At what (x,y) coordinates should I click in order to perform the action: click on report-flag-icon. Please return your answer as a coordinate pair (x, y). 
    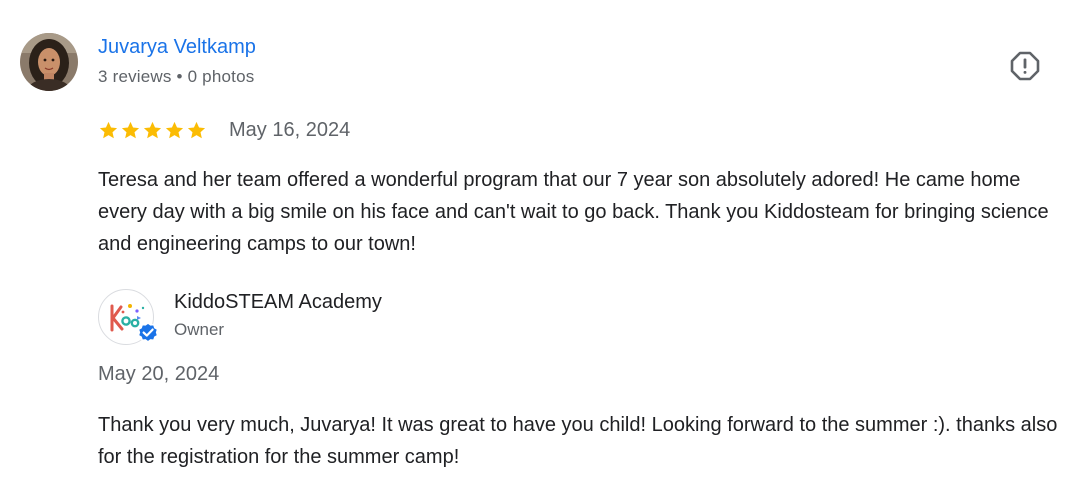
    Looking at the image, I should click on (1025, 66).